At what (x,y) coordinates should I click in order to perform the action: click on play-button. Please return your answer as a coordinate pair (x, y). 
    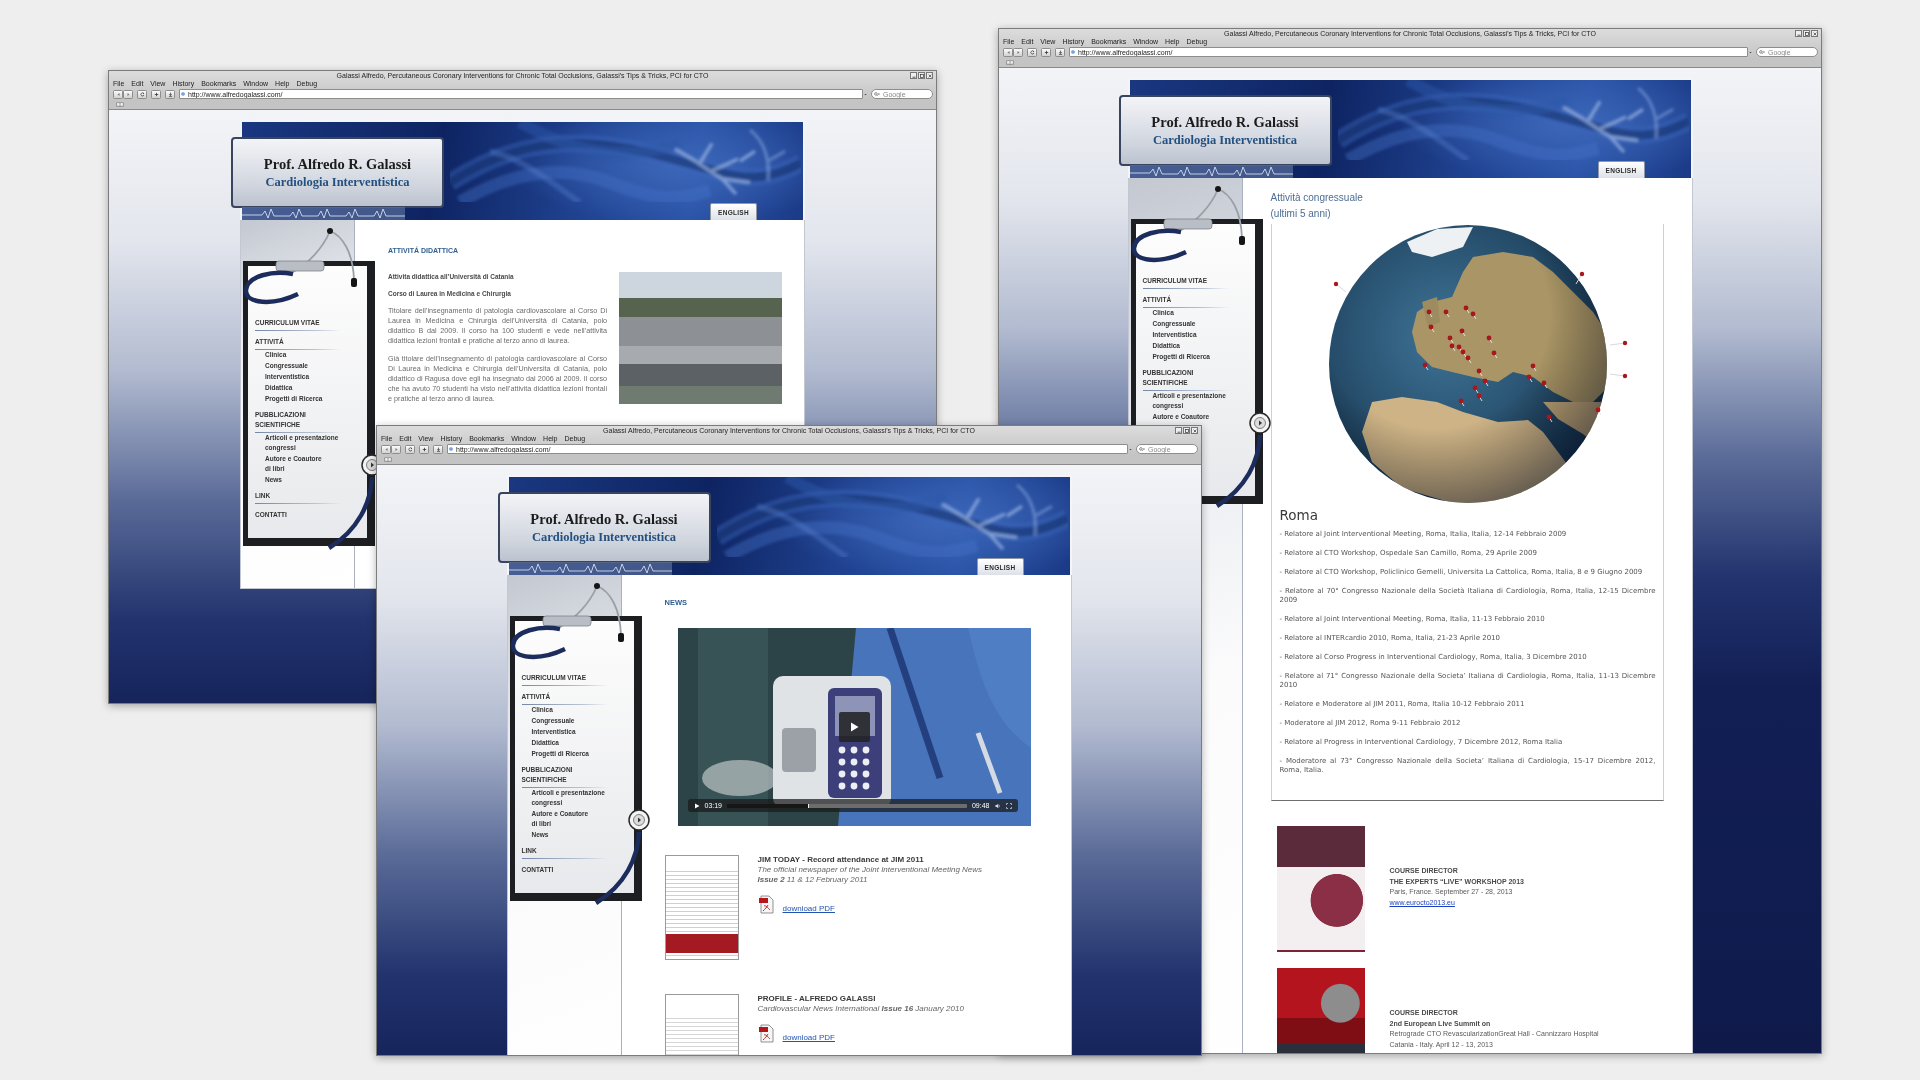
    Looking at the image, I should click on (854, 727).